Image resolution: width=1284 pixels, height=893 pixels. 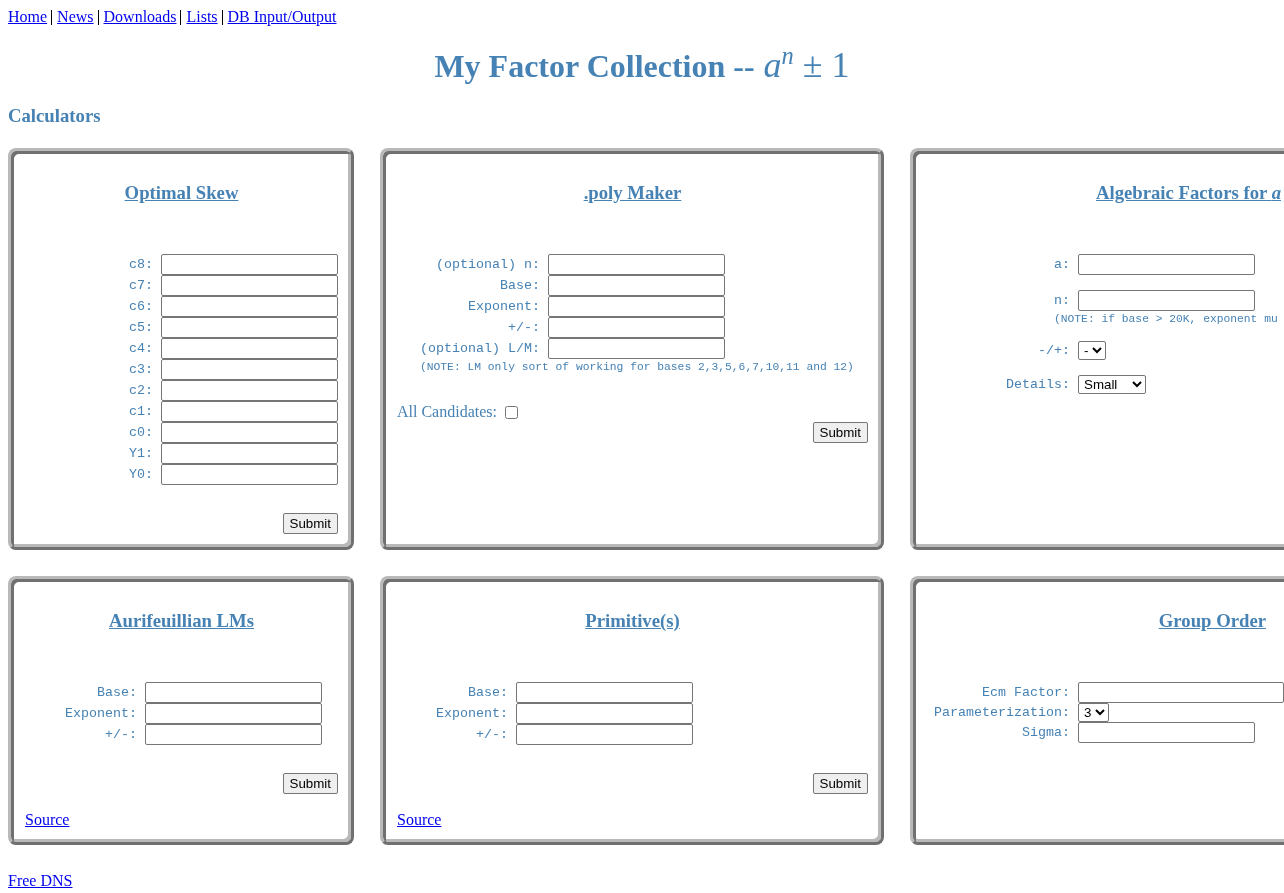 I want to click on dropdown: -, so click(x=1092, y=350).